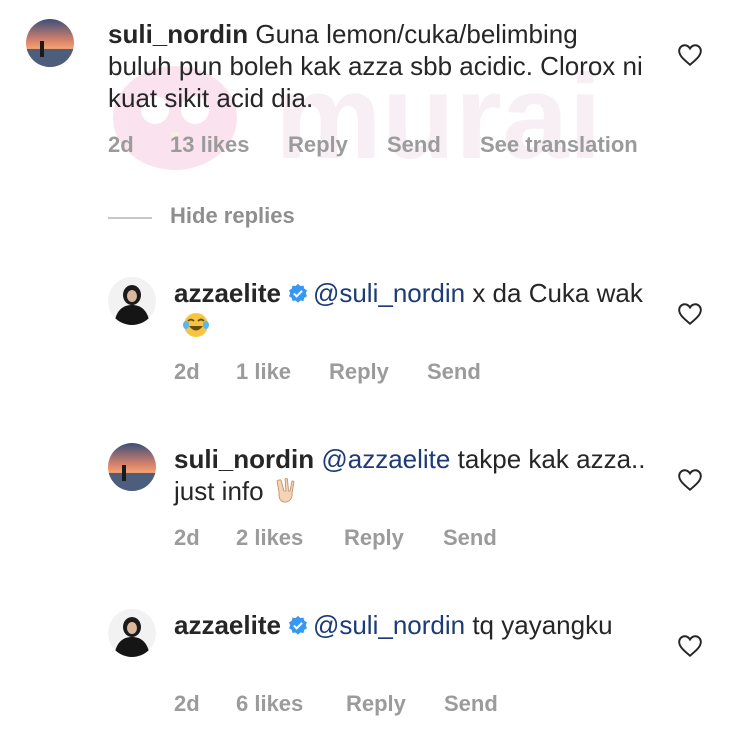 The image size is (750, 738). What do you see at coordinates (559, 145) in the screenshot?
I see `see-translation-button: See translation` at bounding box center [559, 145].